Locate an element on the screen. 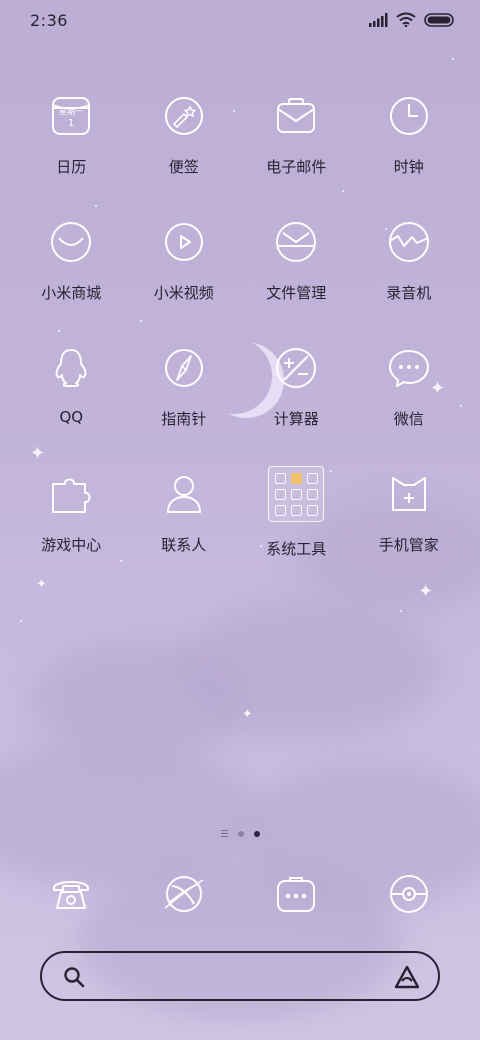 The height and width of the screenshot is (1040, 480). page-dot is located at coordinates (240, 833).